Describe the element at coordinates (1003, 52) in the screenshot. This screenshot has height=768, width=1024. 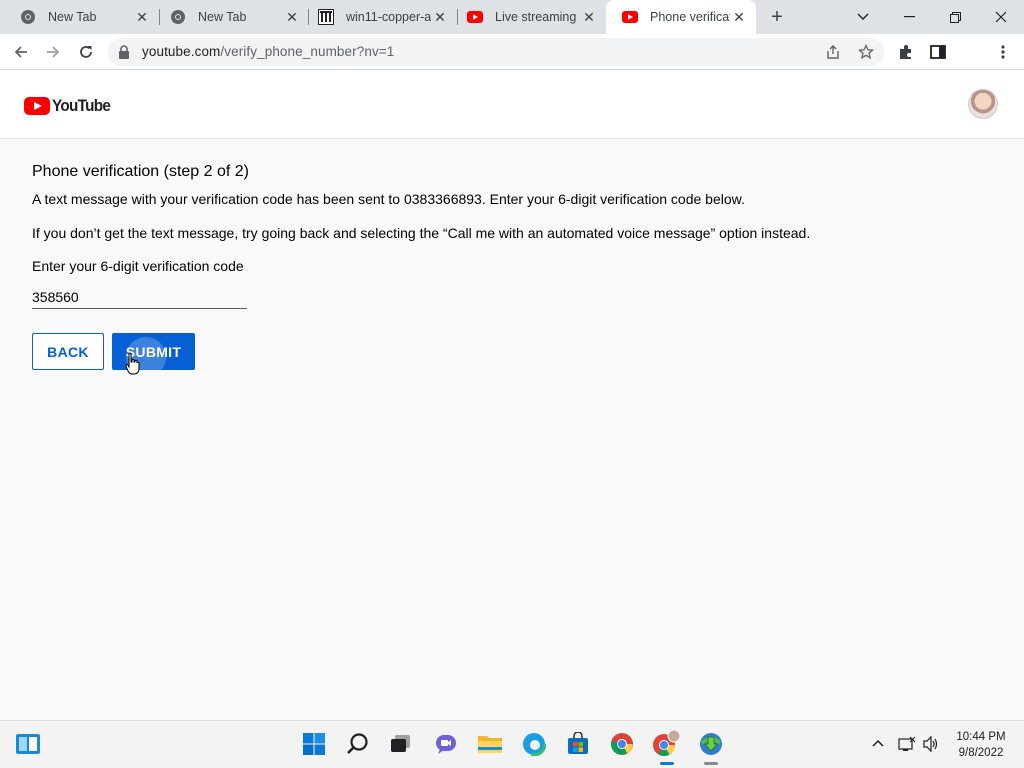
I see `more-menu-icon` at that location.